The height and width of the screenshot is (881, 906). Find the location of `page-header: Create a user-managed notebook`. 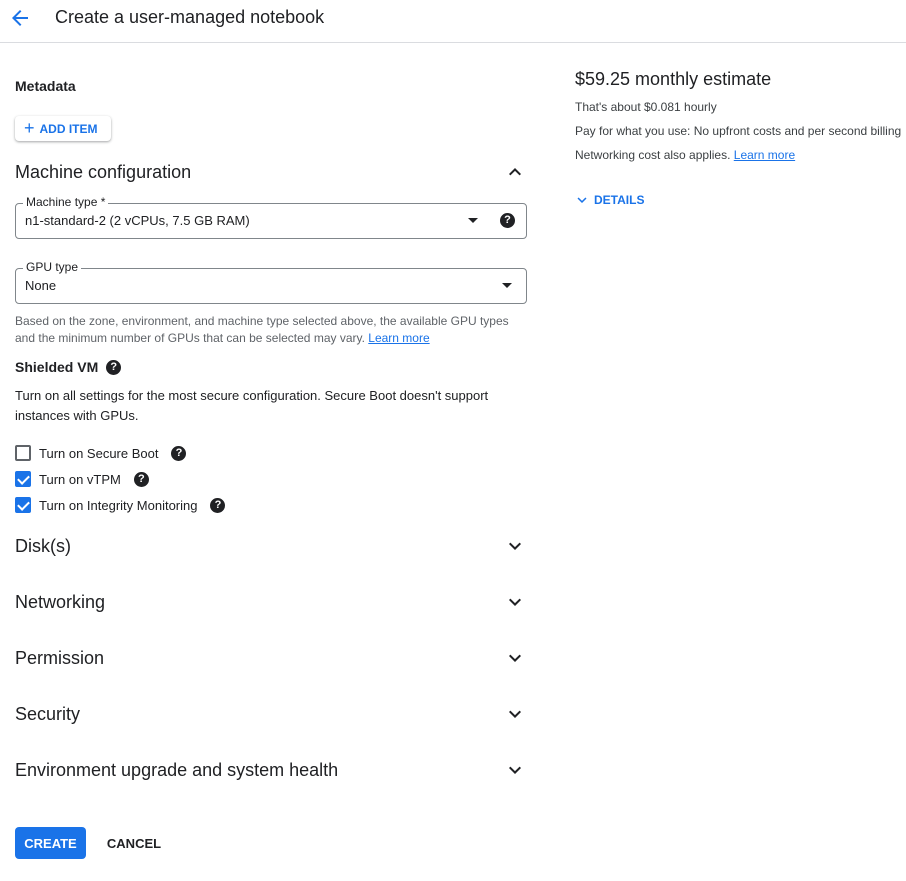

page-header: Create a user-managed notebook is located at coordinates (453, 21).